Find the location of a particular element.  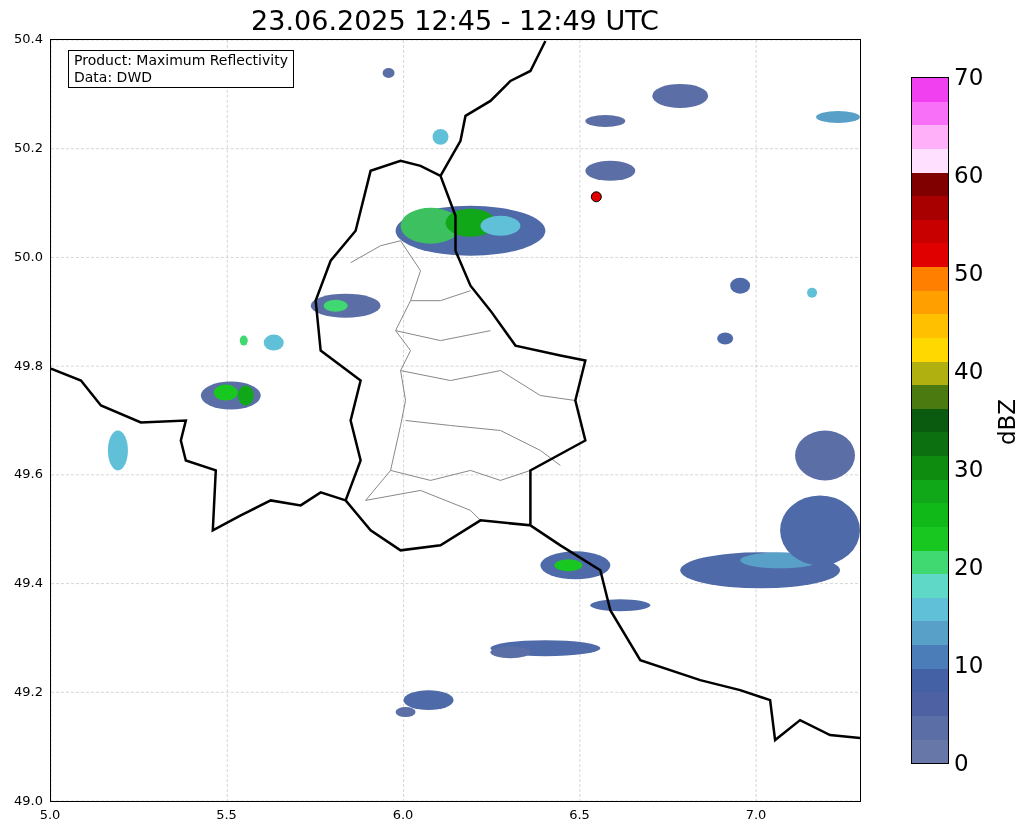

info-line: Data: DWD is located at coordinates (113, 77).